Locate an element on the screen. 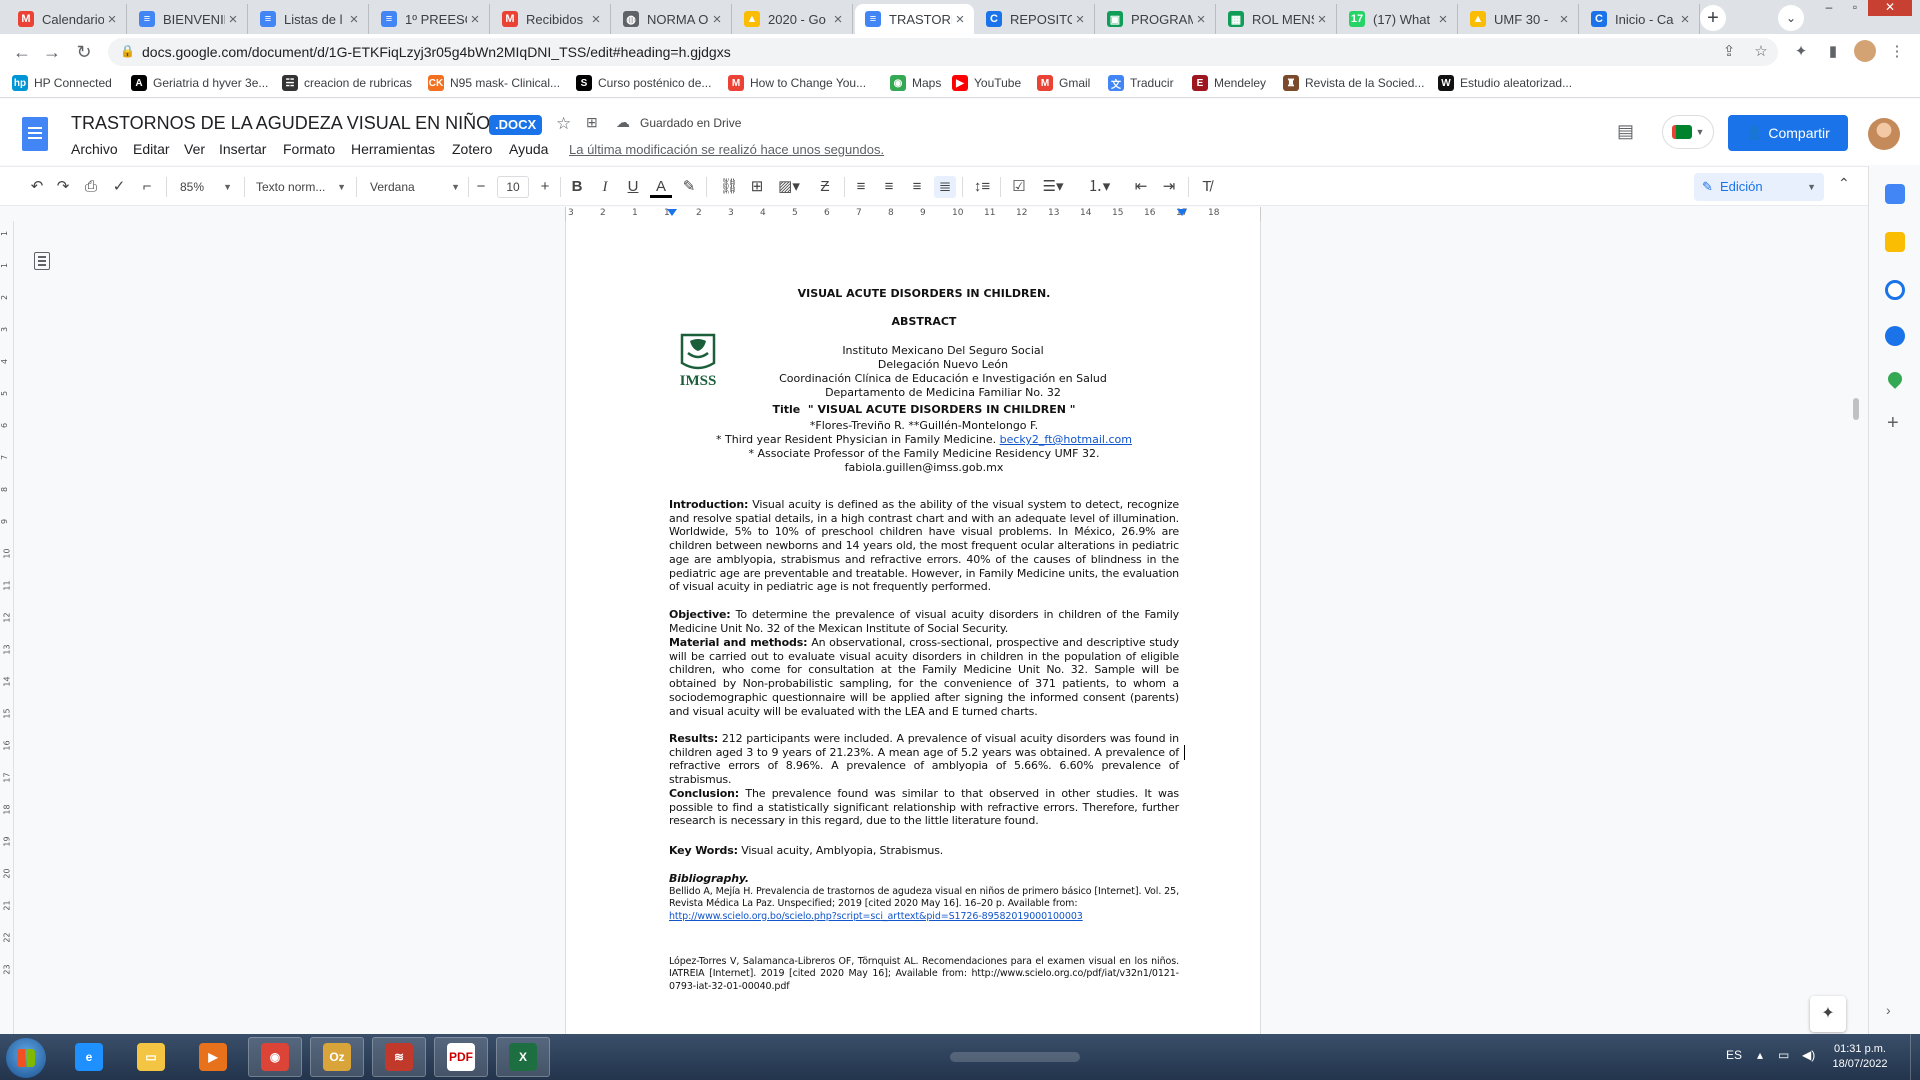 The height and width of the screenshot is (1080, 1920). align-justify-icon: ≣ is located at coordinates (945, 187).